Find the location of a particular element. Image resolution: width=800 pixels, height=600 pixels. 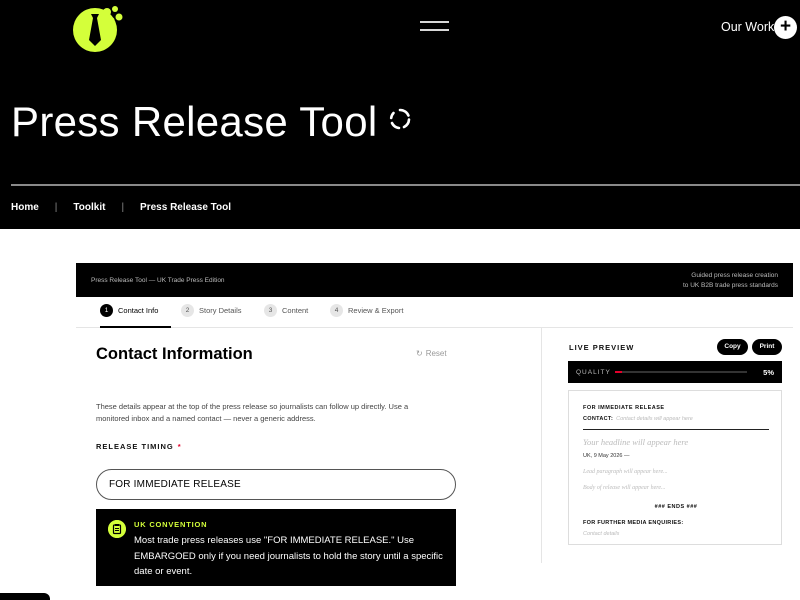

copy-button: Copy is located at coordinates (732, 347).